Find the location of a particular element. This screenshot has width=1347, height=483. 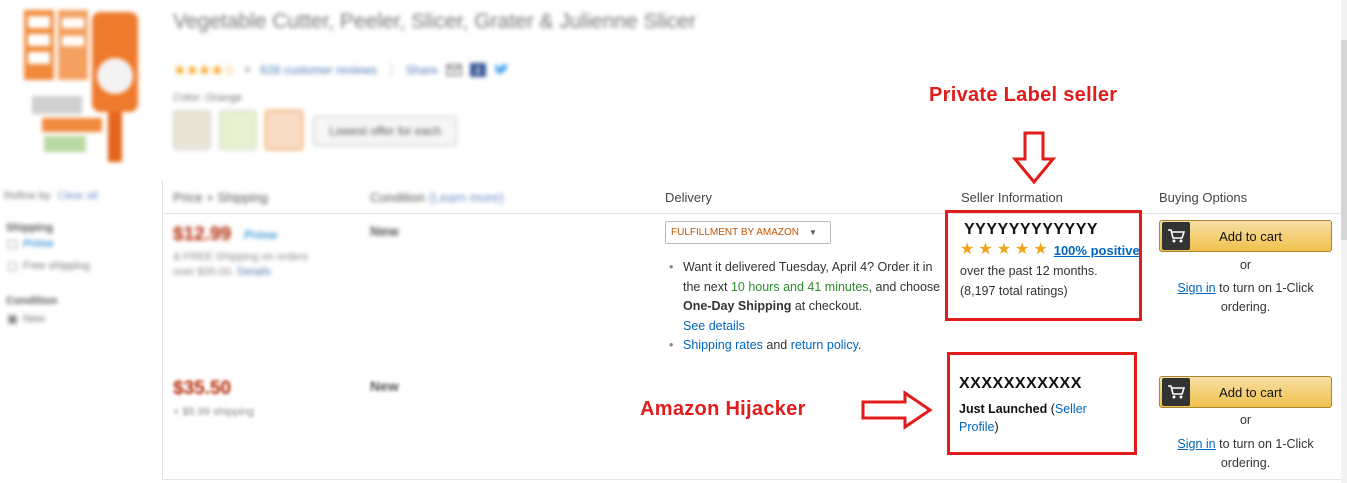

arrow-down-icon is located at coordinates (1034, 158).